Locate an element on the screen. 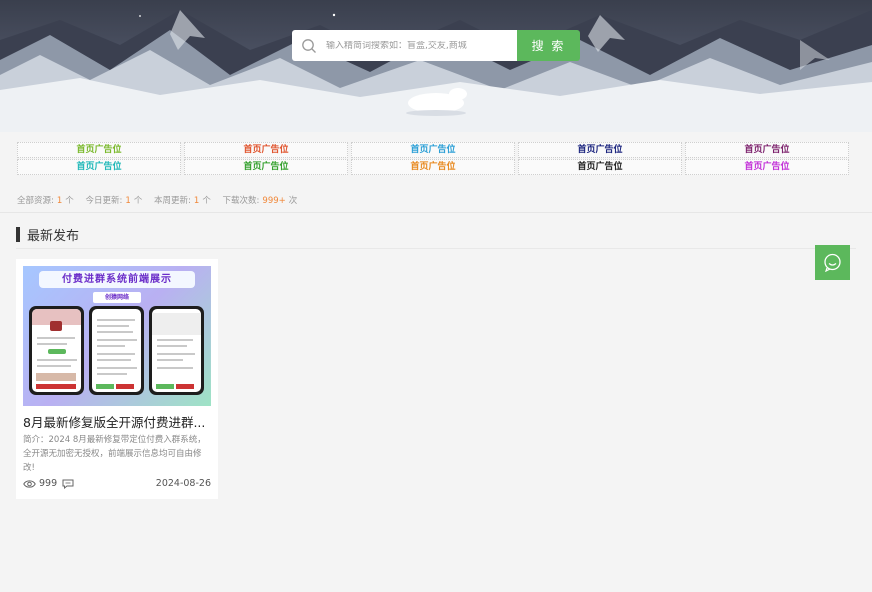  section-title: 最新发布 is located at coordinates (53, 236).